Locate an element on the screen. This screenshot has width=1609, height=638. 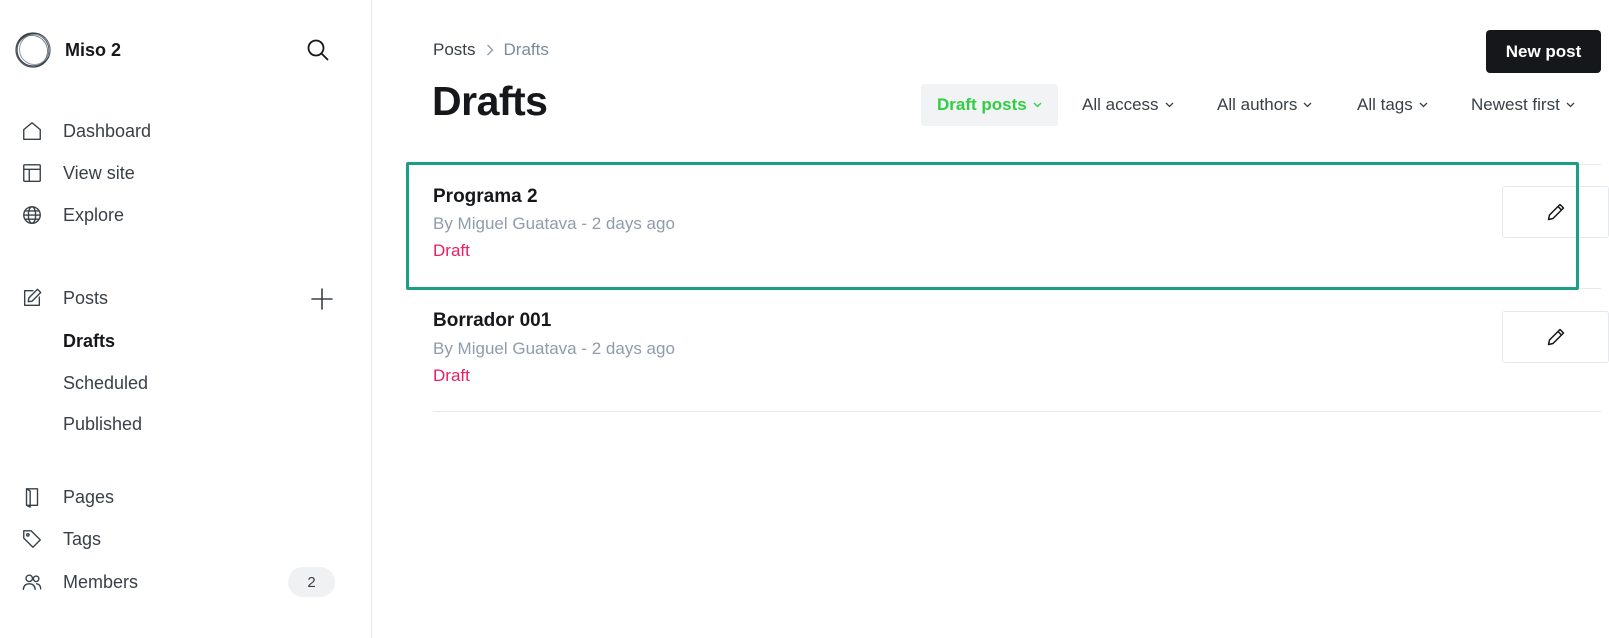
sidebar-item-dashboard: Dashboard is located at coordinates (85, 131).